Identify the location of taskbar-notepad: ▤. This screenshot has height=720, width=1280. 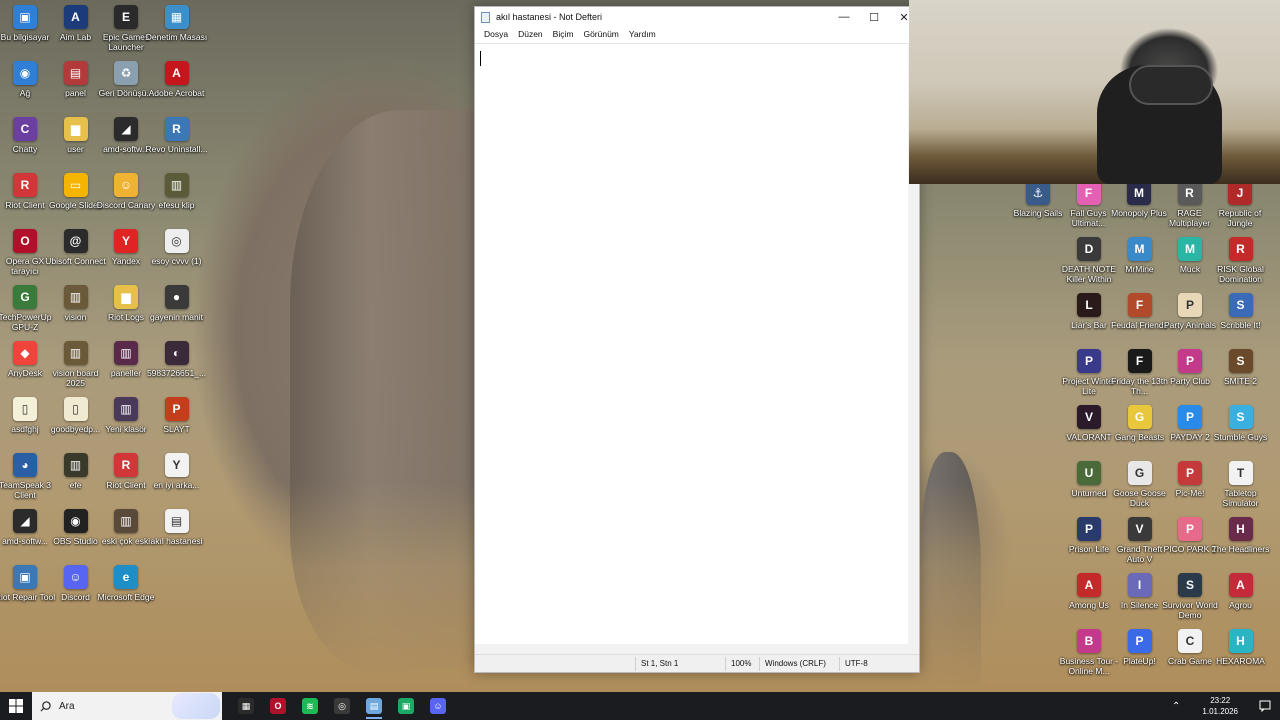
(374, 706).